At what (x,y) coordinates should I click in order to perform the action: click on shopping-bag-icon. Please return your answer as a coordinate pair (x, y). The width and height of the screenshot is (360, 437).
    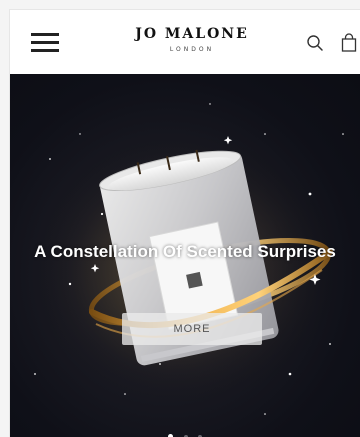
    Looking at the image, I should click on (349, 42).